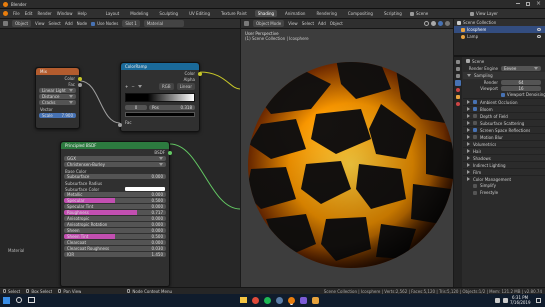 The height and width of the screenshot is (307, 545). I want to click on panel-screen-space-reflections: Screen Space Reflections, so click(504, 129).